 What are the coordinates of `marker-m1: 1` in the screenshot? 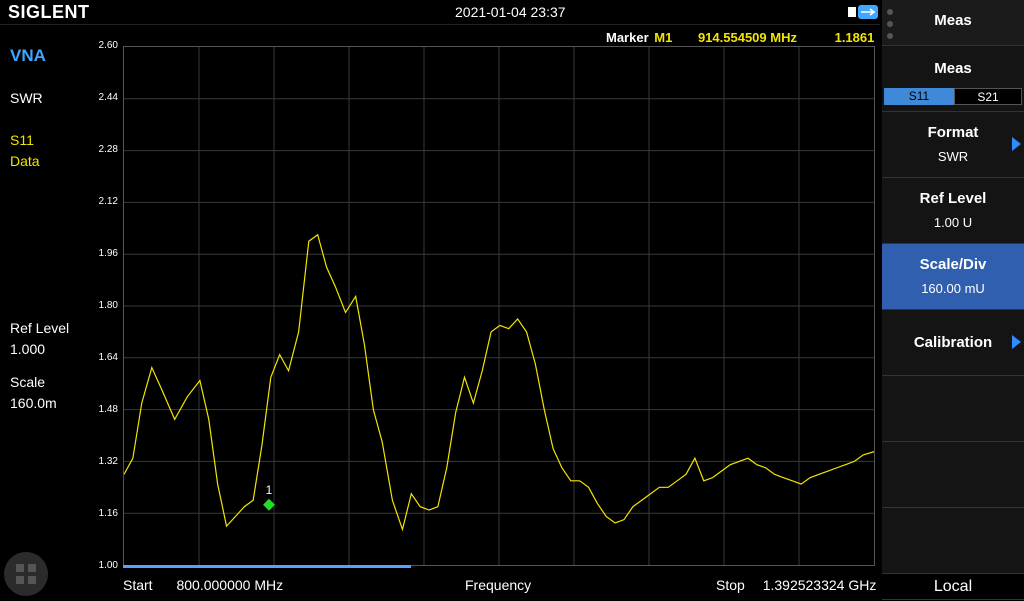 It's located at (269, 497).